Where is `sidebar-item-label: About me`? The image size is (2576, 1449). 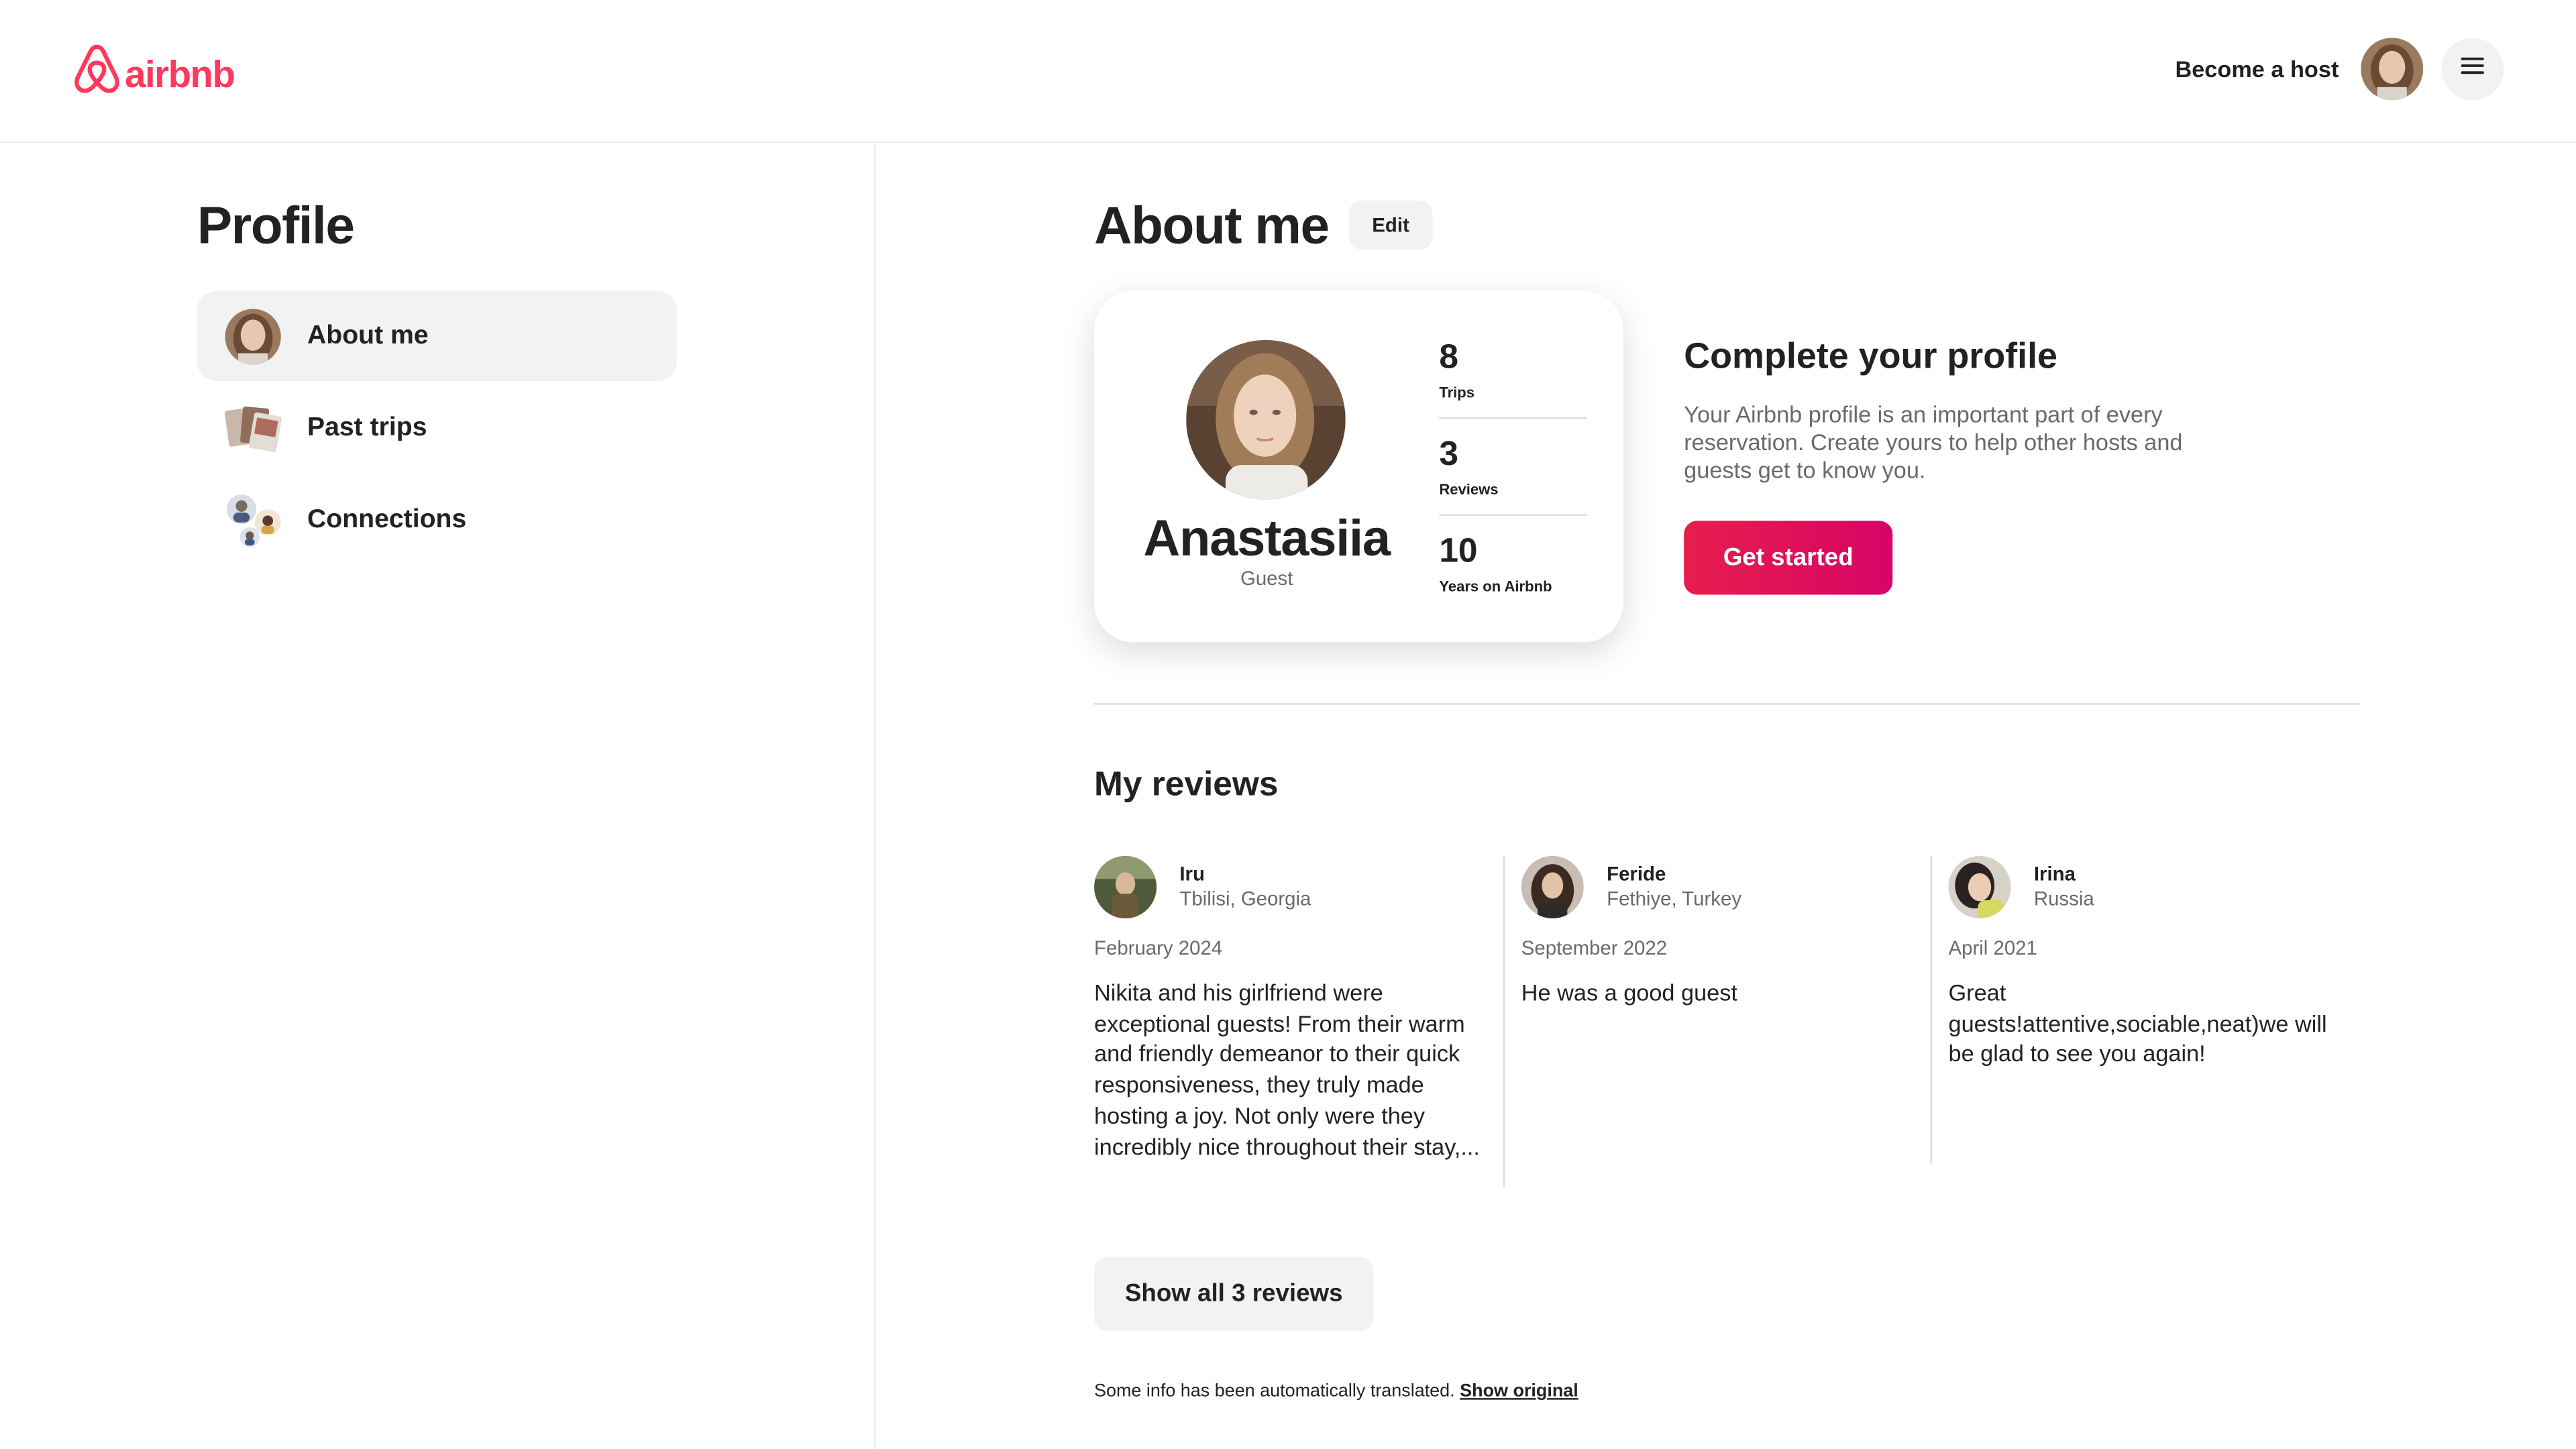
sidebar-item-label: About me is located at coordinates (368, 335).